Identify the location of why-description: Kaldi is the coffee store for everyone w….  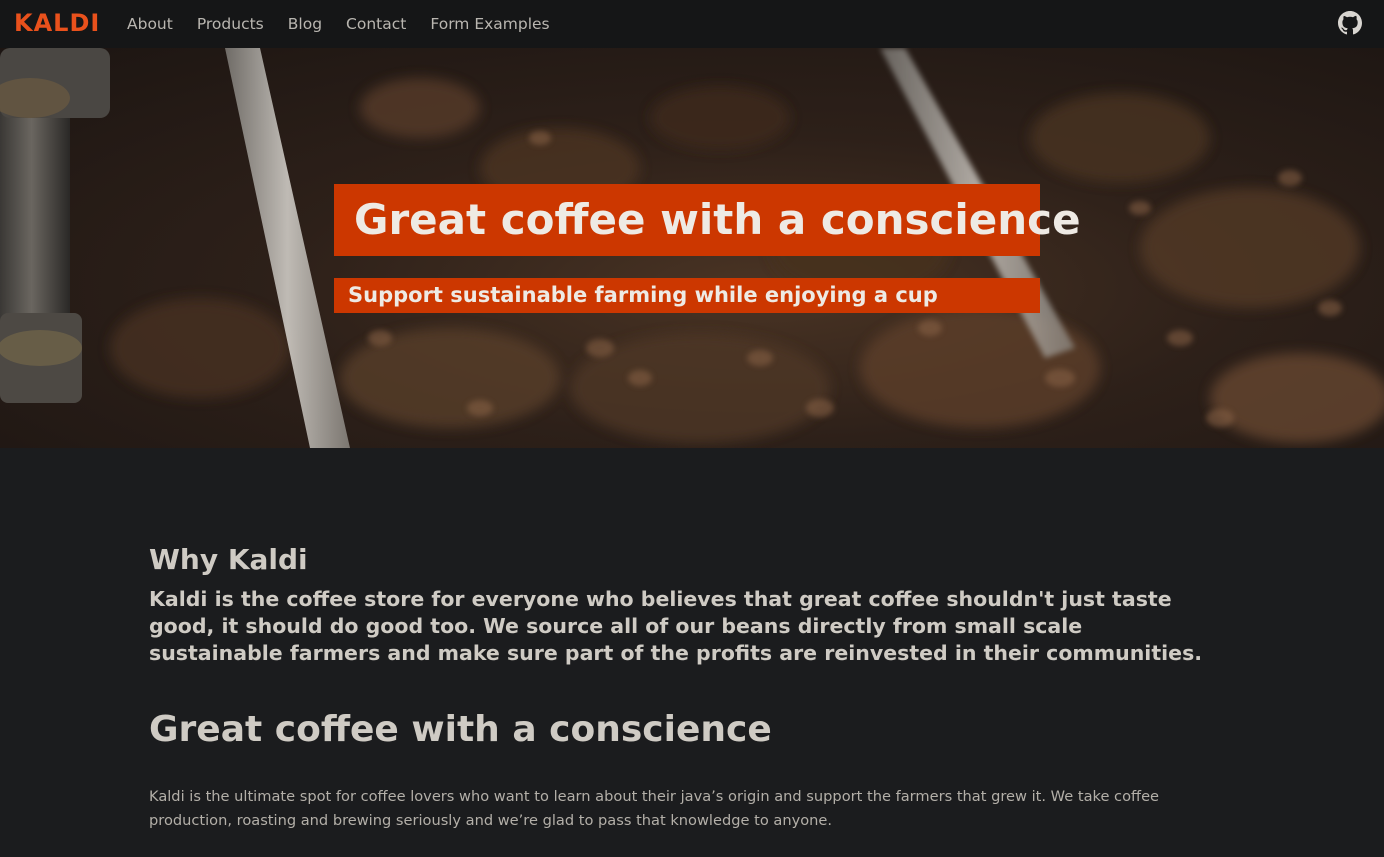
(676, 626).